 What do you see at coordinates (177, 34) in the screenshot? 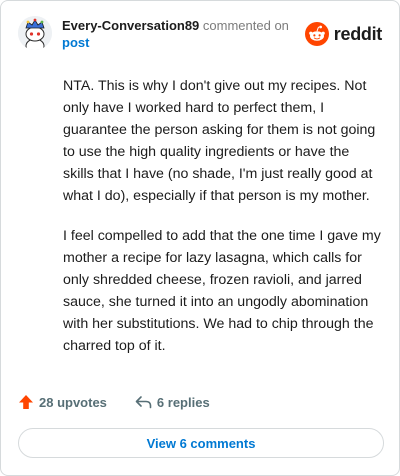
I see `comment-header: Every-Conversation89 commented on post` at bounding box center [177, 34].